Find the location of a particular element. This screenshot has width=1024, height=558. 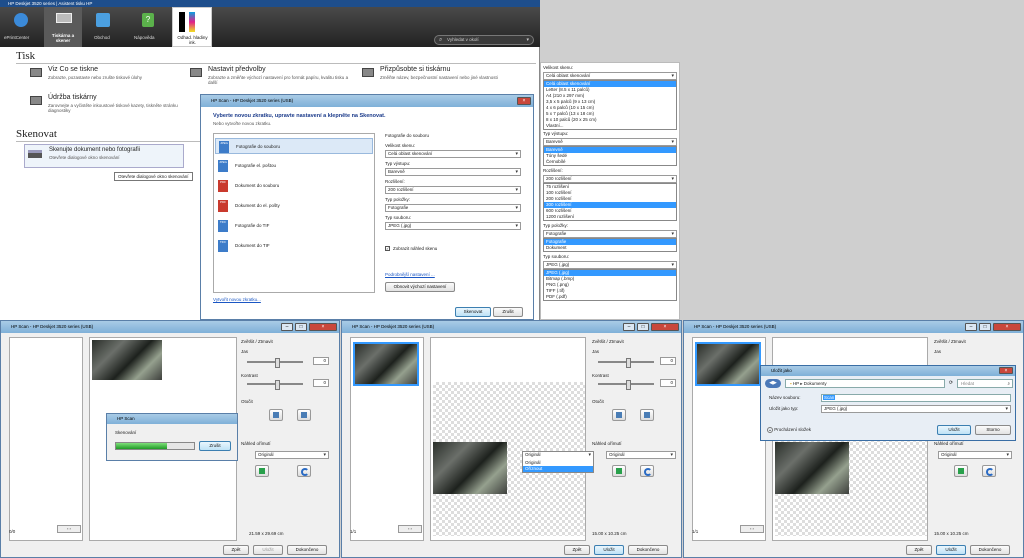

reset-defaults-button: Obnovit výchozí nastavení is located at coordinates (420, 287).